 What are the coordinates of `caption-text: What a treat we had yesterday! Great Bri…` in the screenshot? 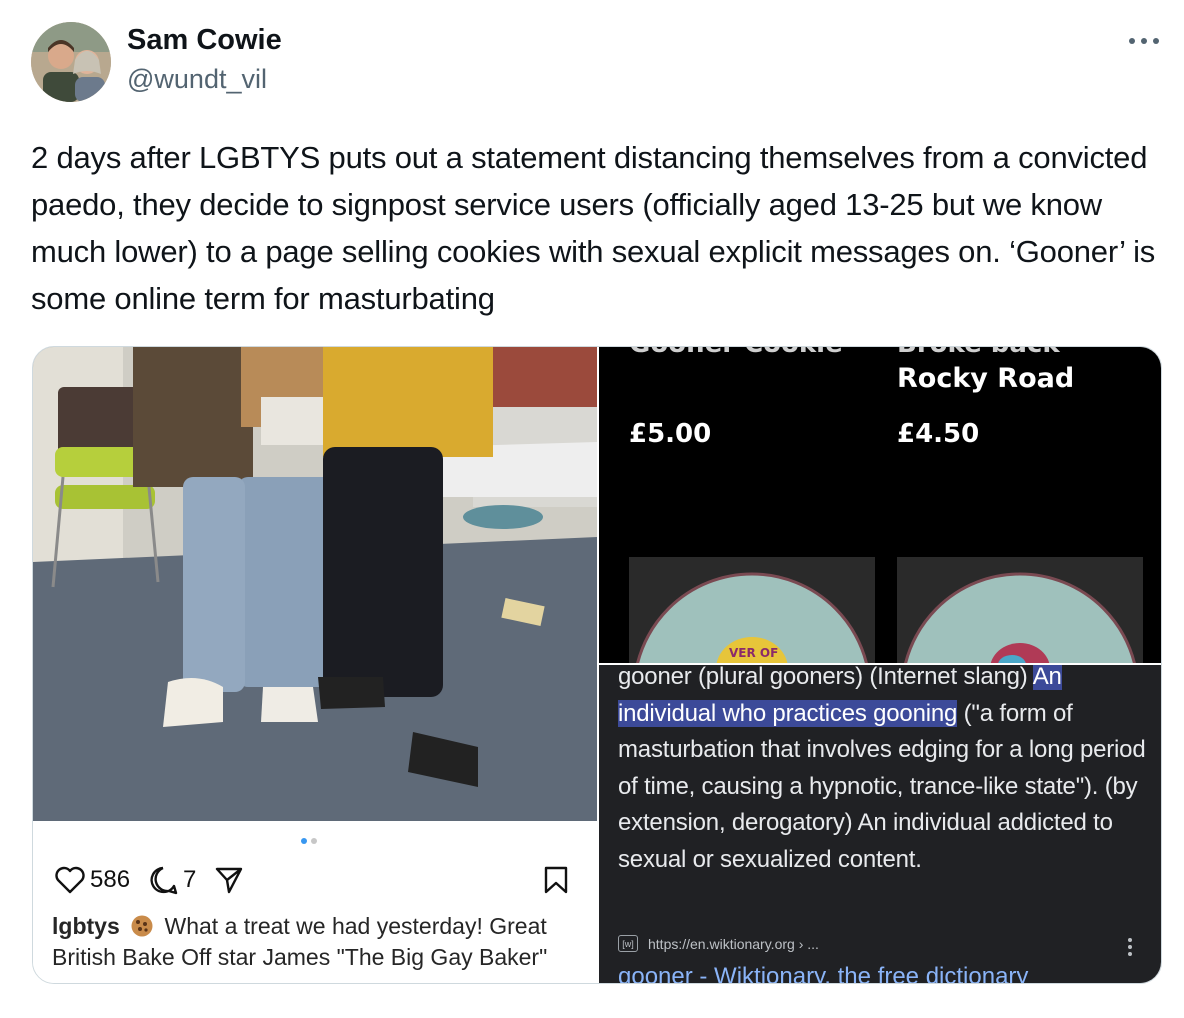 It's located at (300, 941).